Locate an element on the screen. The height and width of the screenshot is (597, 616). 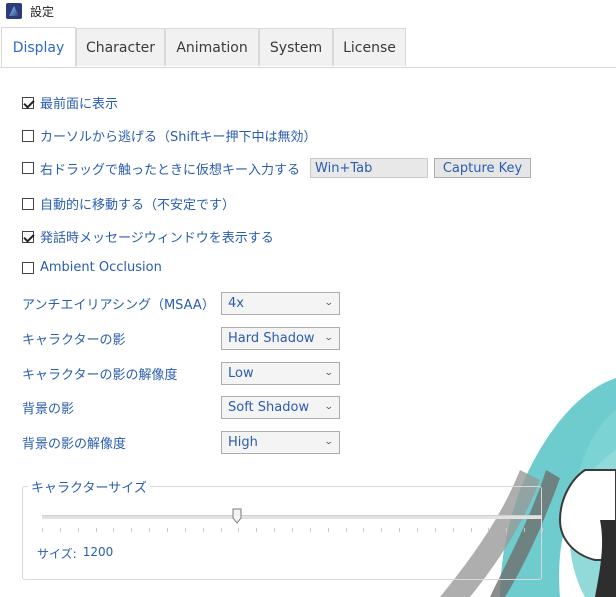
window-title: 設定 is located at coordinates (42, 11).